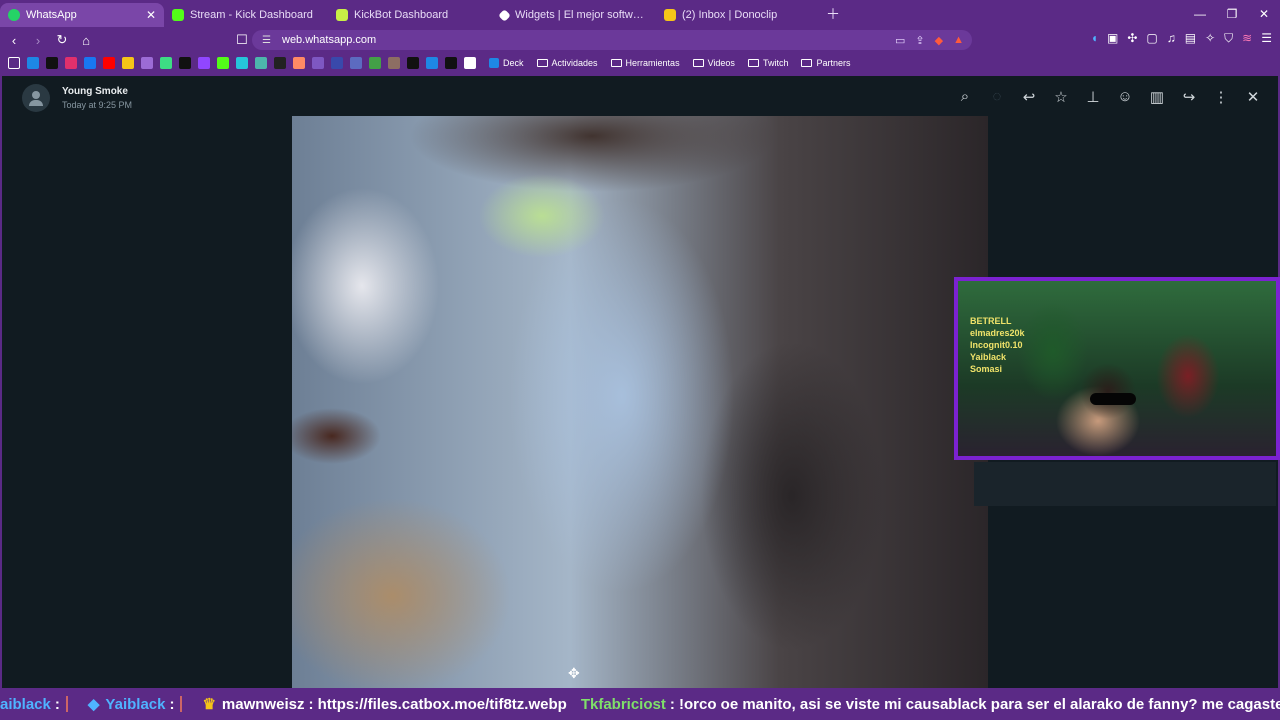 This screenshot has height=720, width=1280. I want to click on pin-icon: ⊥, so click(1093, 97).